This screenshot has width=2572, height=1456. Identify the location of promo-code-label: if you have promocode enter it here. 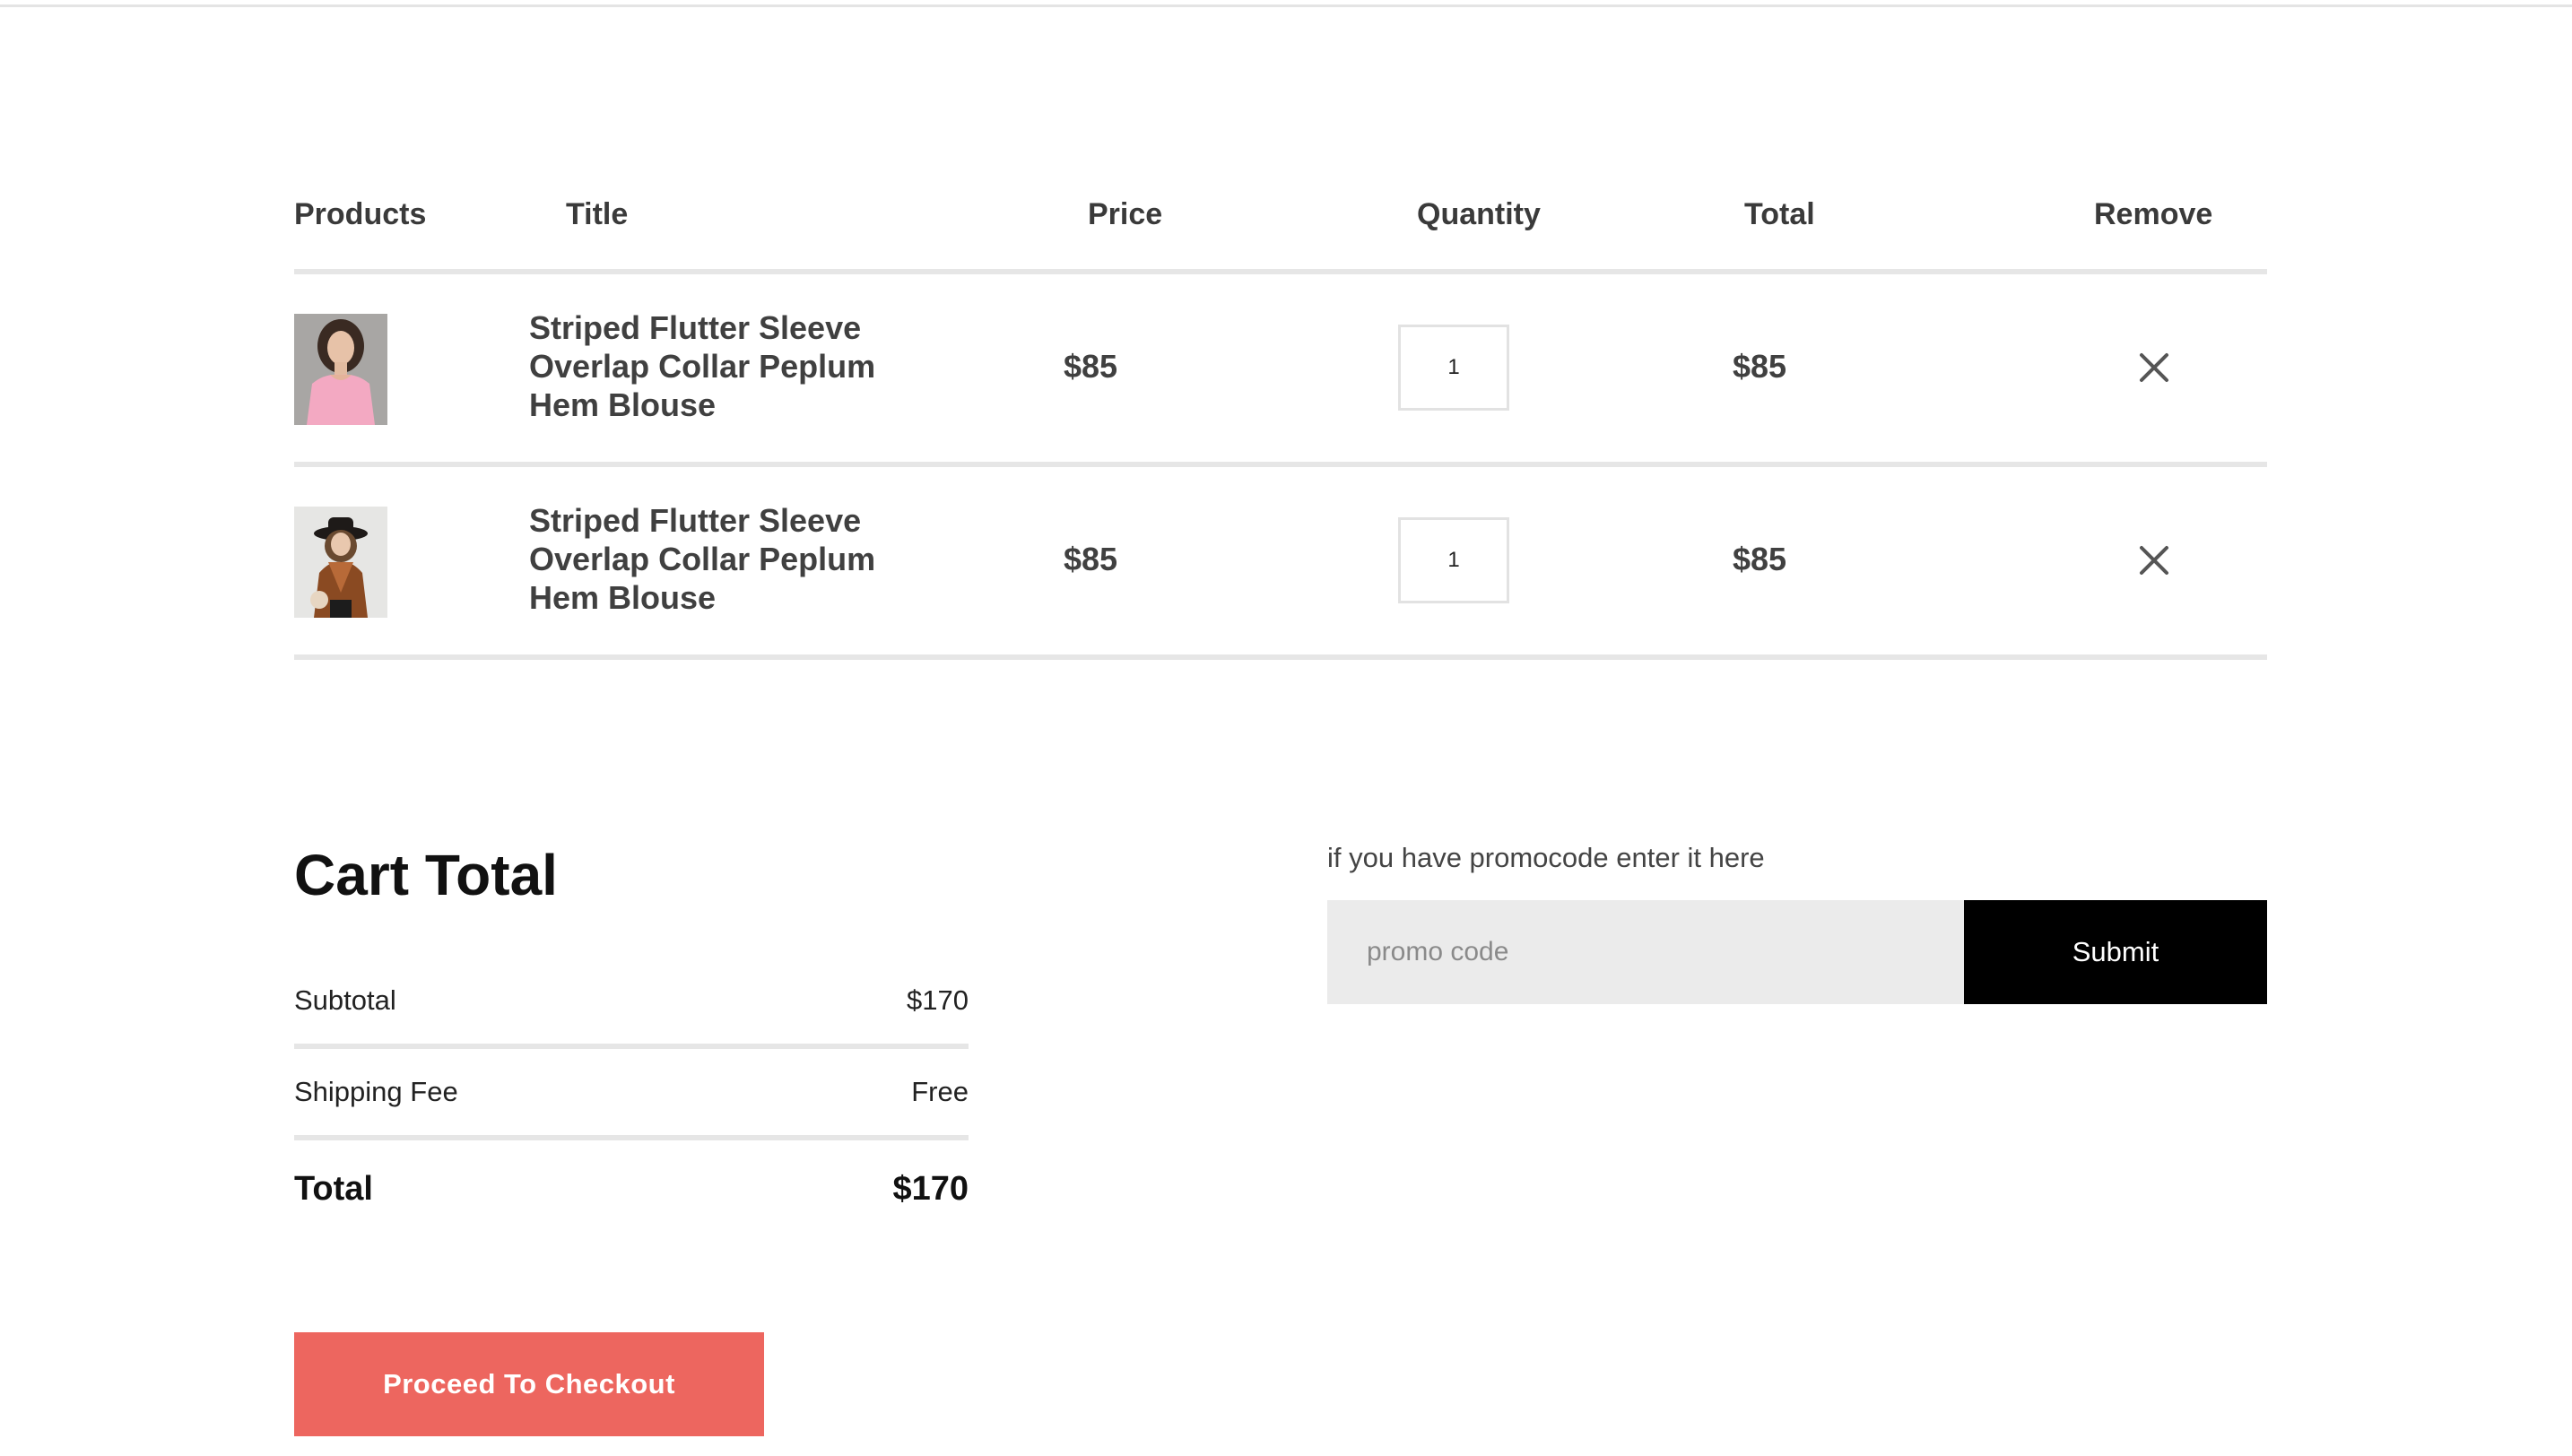
(1546, 857).